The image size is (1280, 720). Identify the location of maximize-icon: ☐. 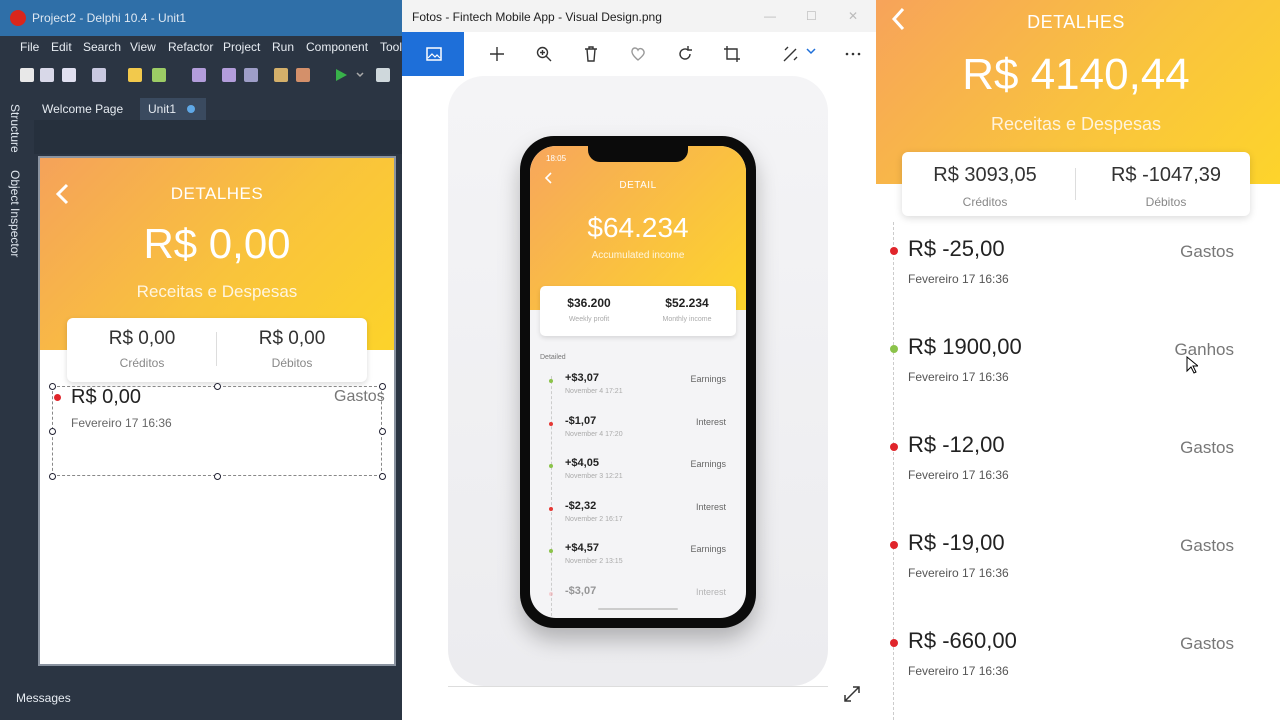
(811, 16).